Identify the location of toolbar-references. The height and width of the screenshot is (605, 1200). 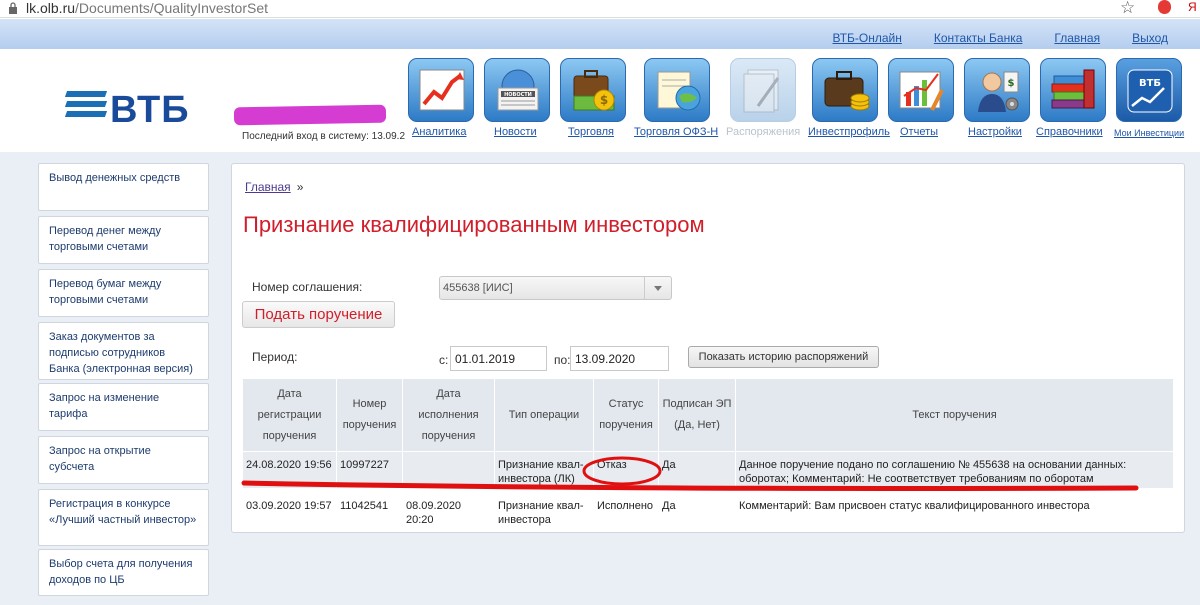
(1073, 90).